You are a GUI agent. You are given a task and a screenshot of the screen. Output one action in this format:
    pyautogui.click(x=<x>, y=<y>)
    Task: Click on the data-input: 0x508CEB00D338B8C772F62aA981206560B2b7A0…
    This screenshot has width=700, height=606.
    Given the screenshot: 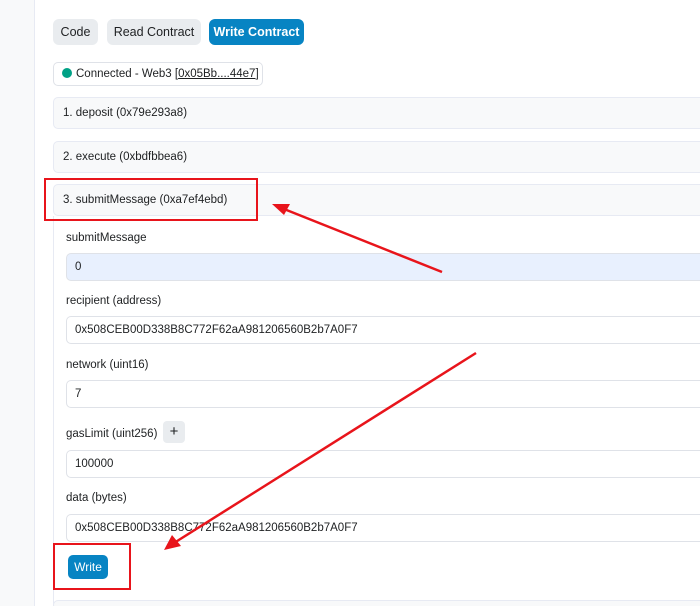 What is the action you would take?
    pyautogui.click(x=383, y=528)
    